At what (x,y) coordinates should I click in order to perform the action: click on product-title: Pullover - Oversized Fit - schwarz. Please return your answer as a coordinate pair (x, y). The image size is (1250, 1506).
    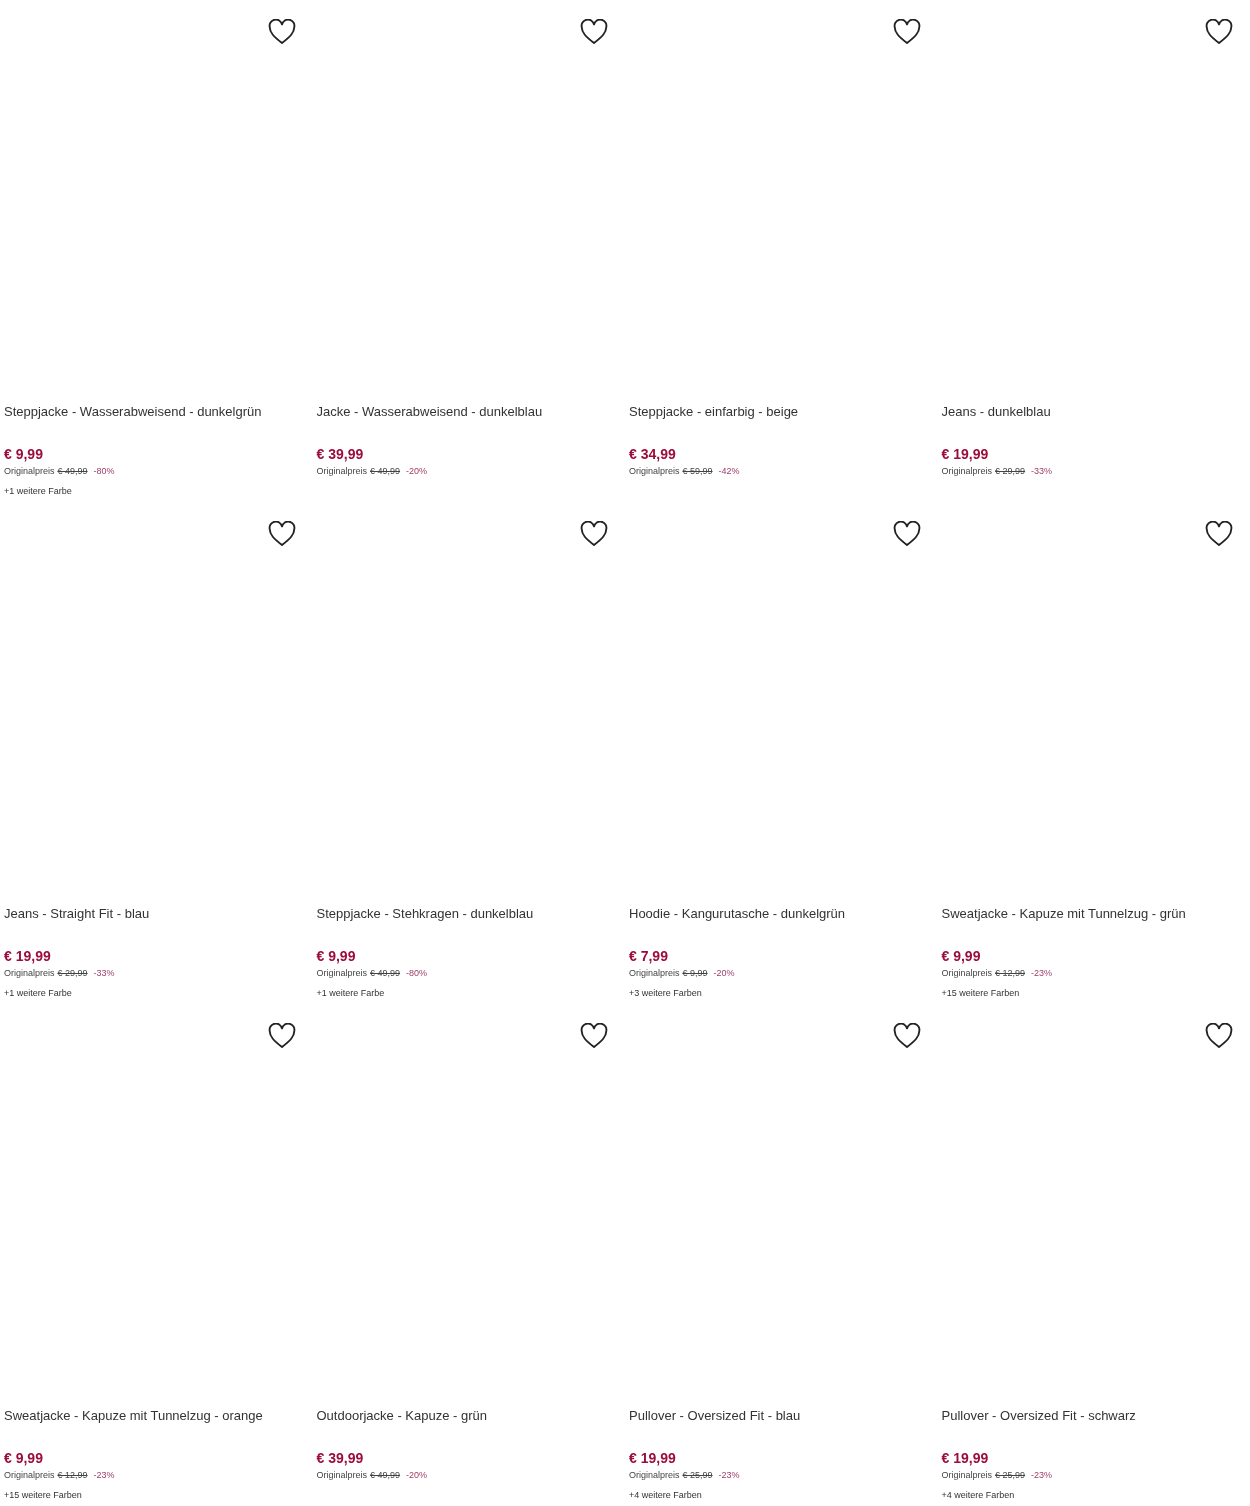
    Looking at the image, I should click on (1093, 1416).